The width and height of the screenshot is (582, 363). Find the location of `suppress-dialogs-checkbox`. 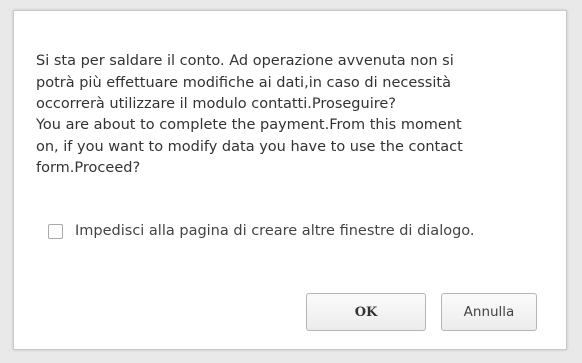

suppress-dialogs-checkbox is located at coordinates (55, 231).